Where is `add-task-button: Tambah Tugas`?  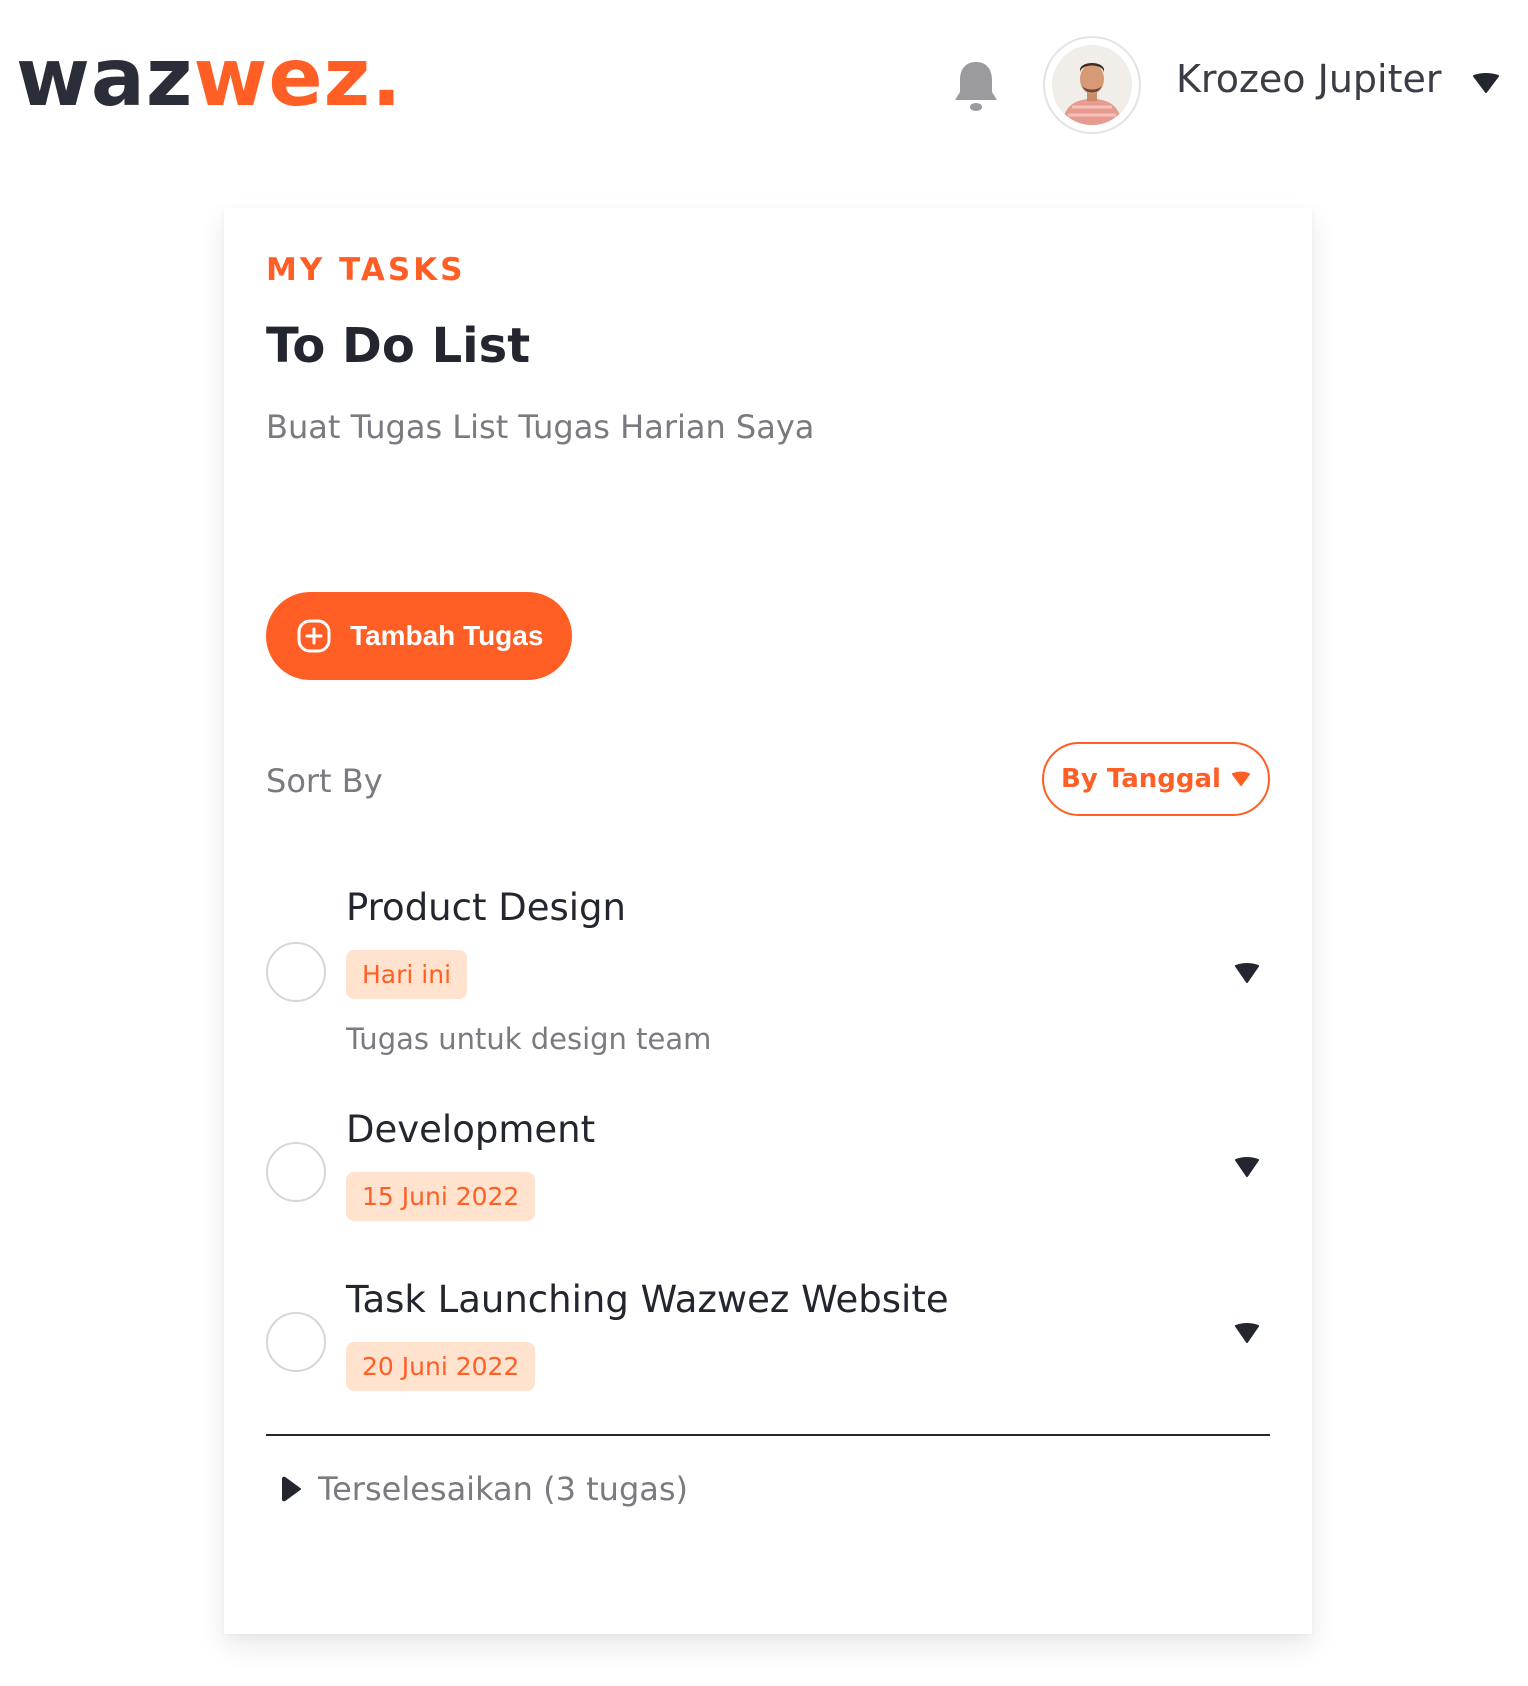 add-task-button: Tambah Tugas is located at coordinates (419, 636).